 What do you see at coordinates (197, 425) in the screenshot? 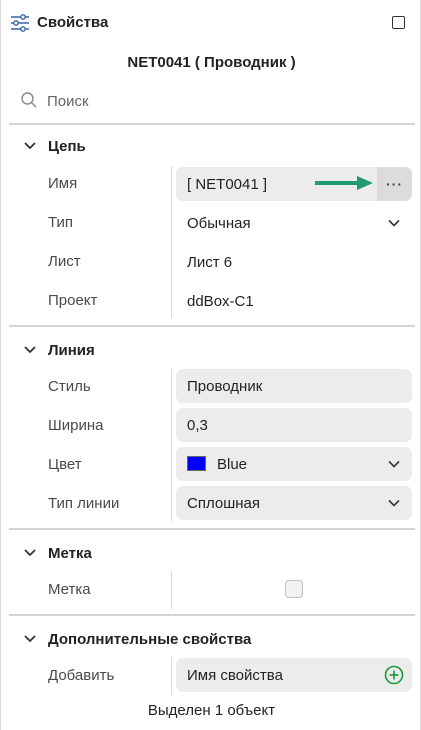
I see `width-value: 0,3` at bounding box center [197, 425].